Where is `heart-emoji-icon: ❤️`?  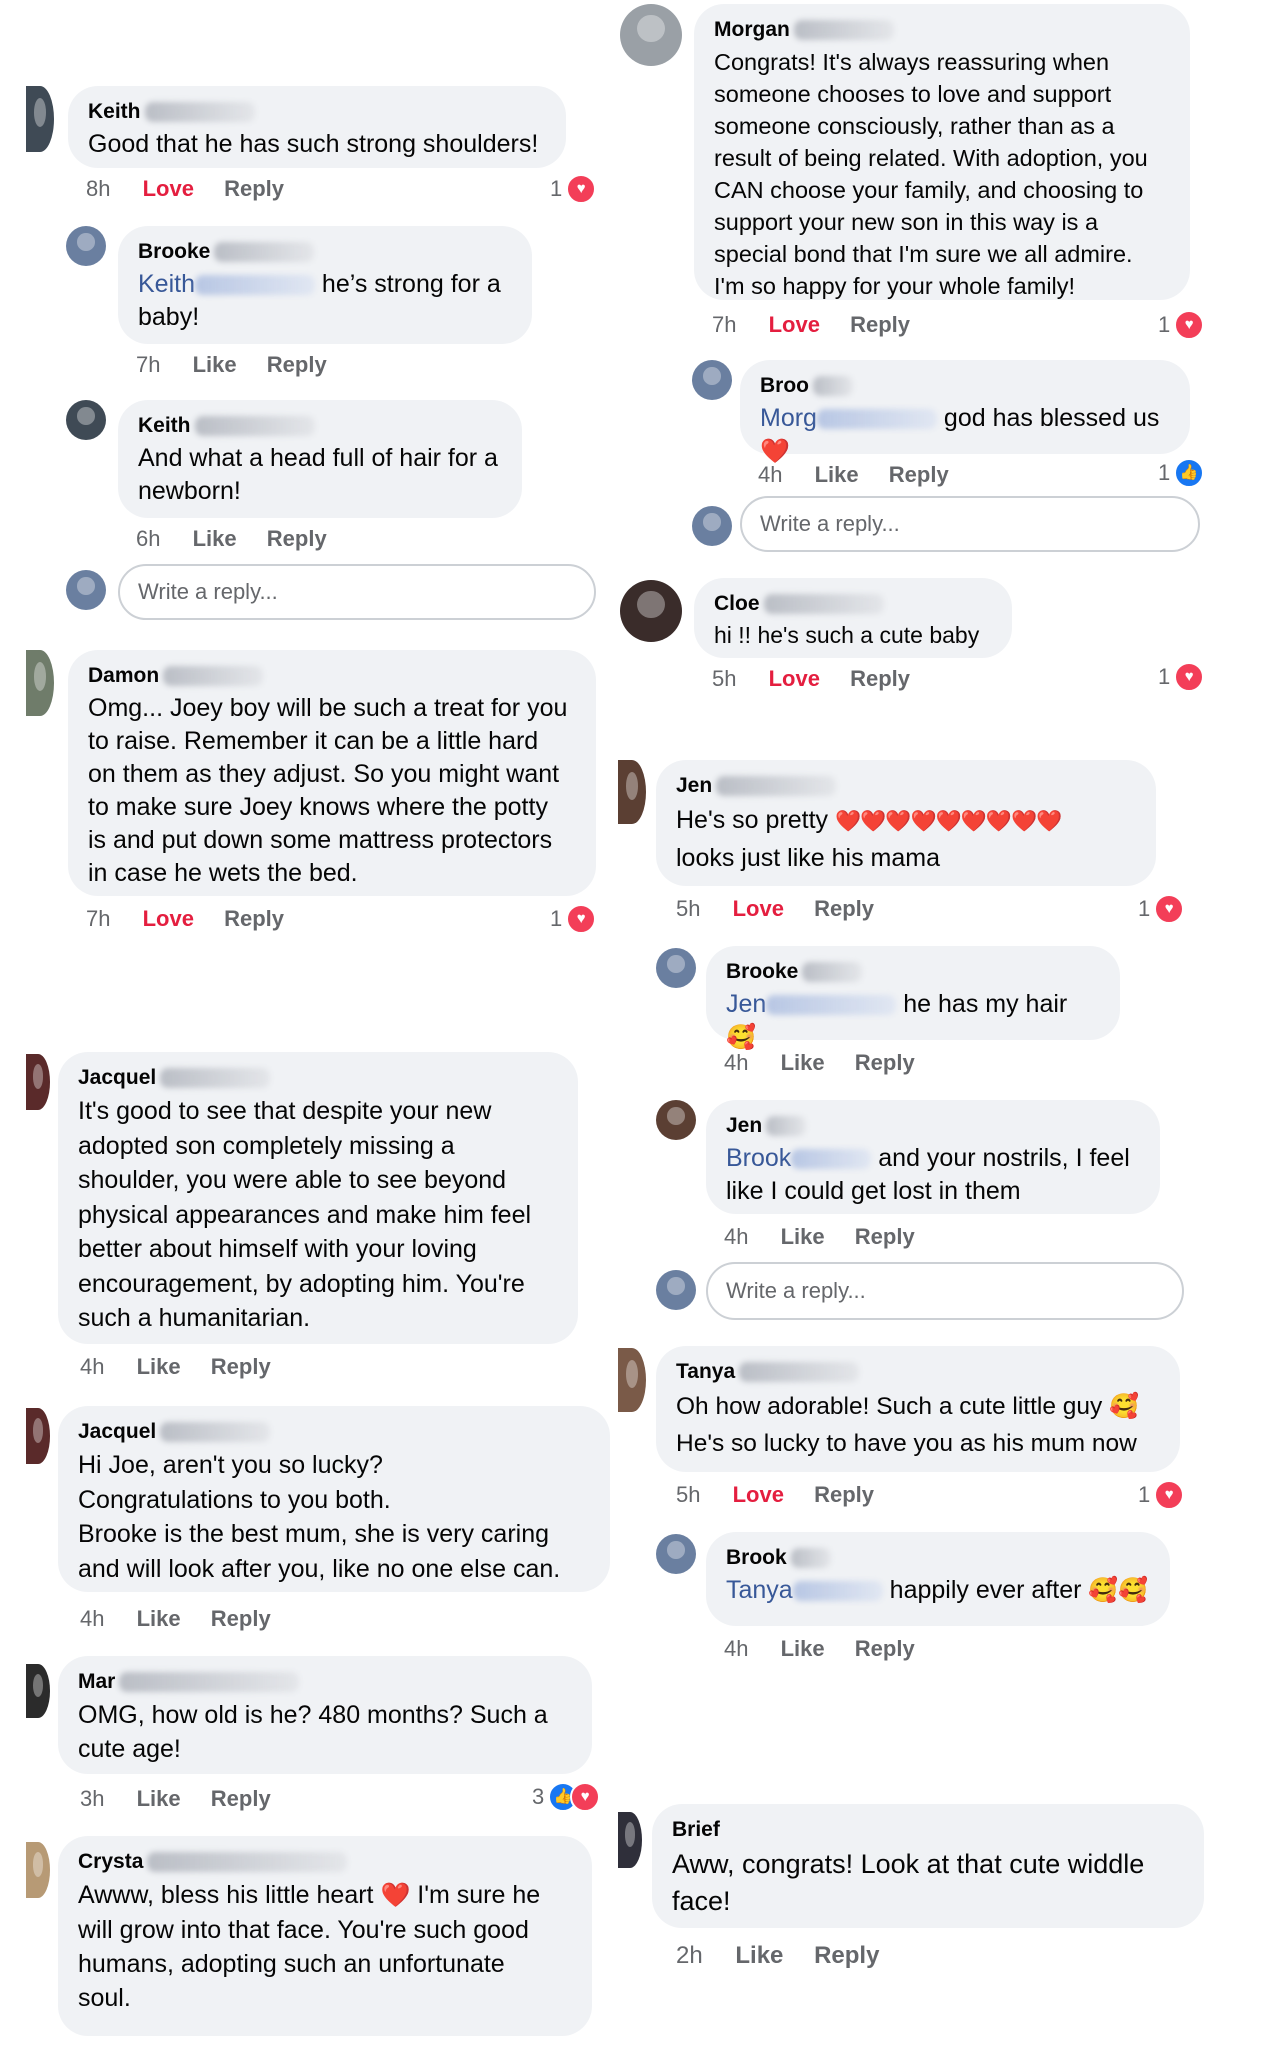 heart-emoji-icon: ❤️ is located at coordinates (395, 1895).